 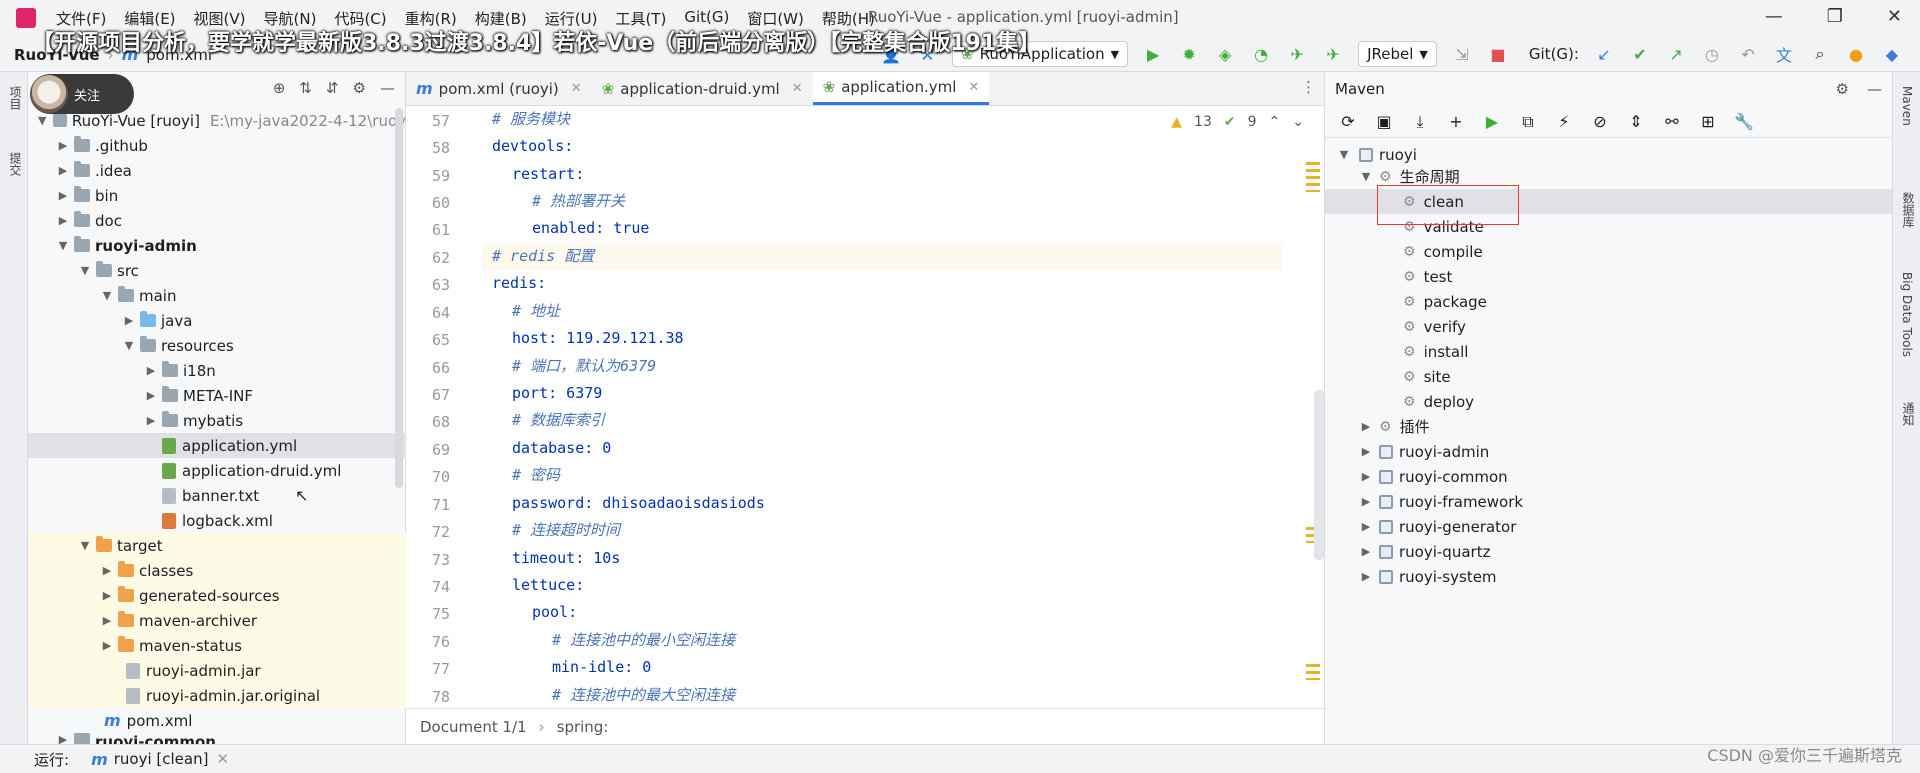 I want to click on profile-icon: ◔, so click(x=1261, y=54).